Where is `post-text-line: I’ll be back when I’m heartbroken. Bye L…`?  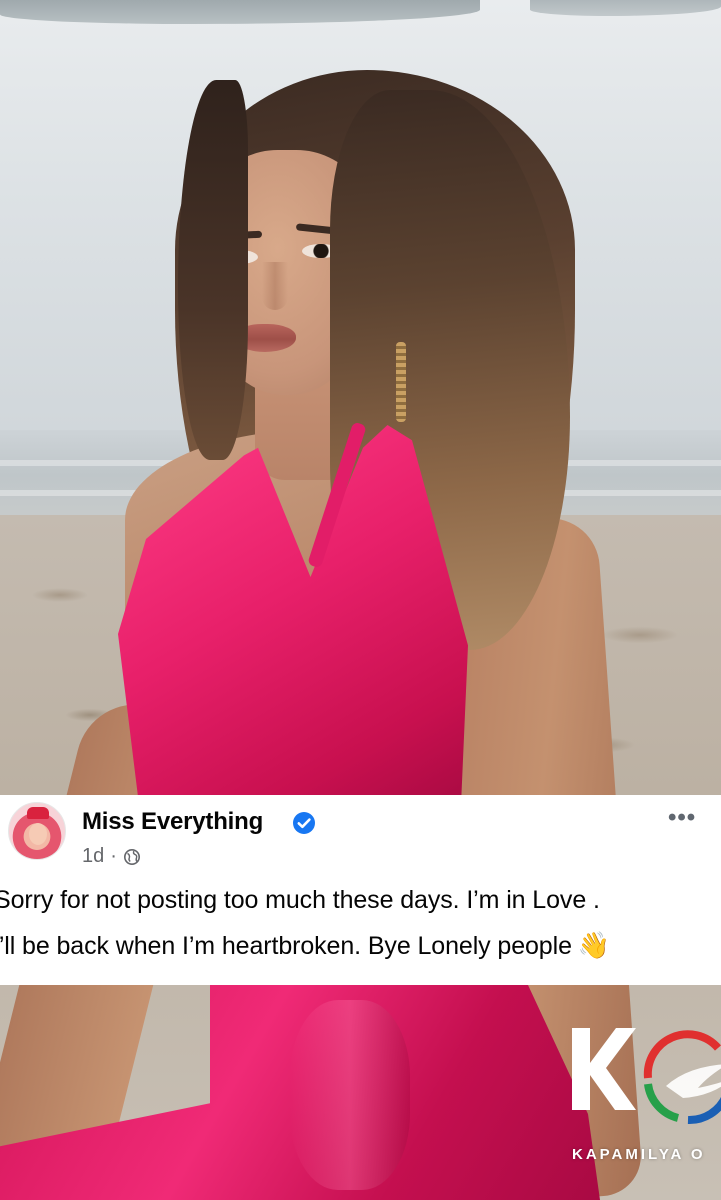
post-text-line: I’ll be back when I’m heartbroken. Bye L… is located at coordinates (305, 945).